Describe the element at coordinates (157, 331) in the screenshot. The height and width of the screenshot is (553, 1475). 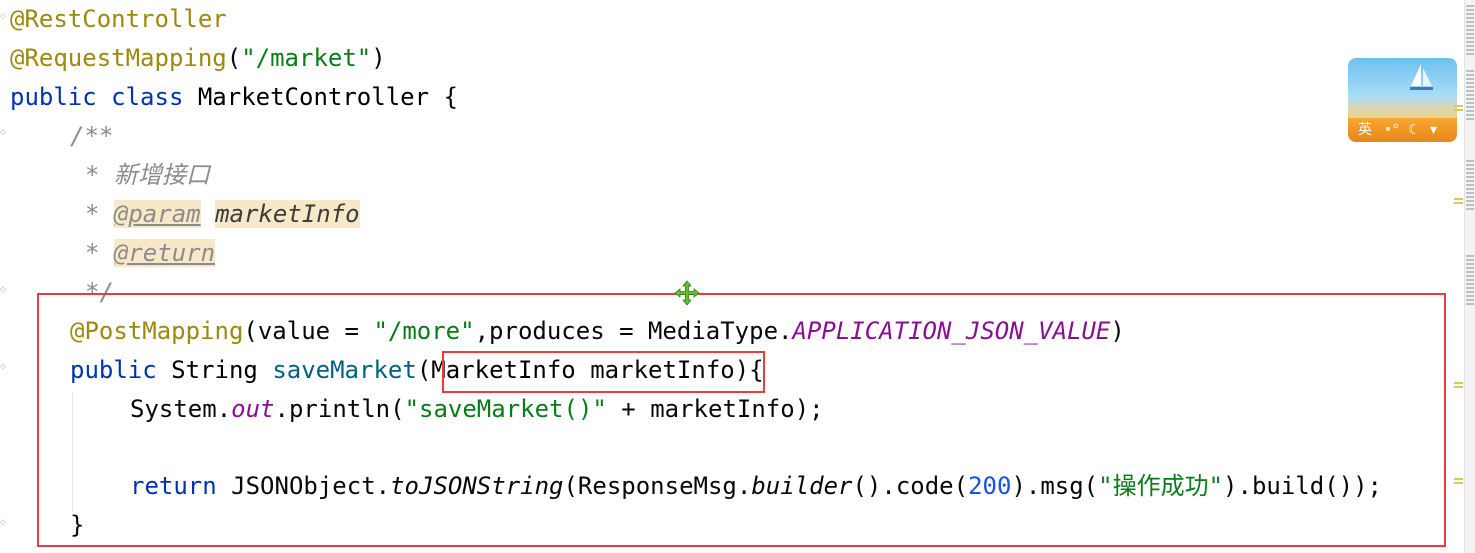
I see `annotation-token: @PostMapping` at that location.